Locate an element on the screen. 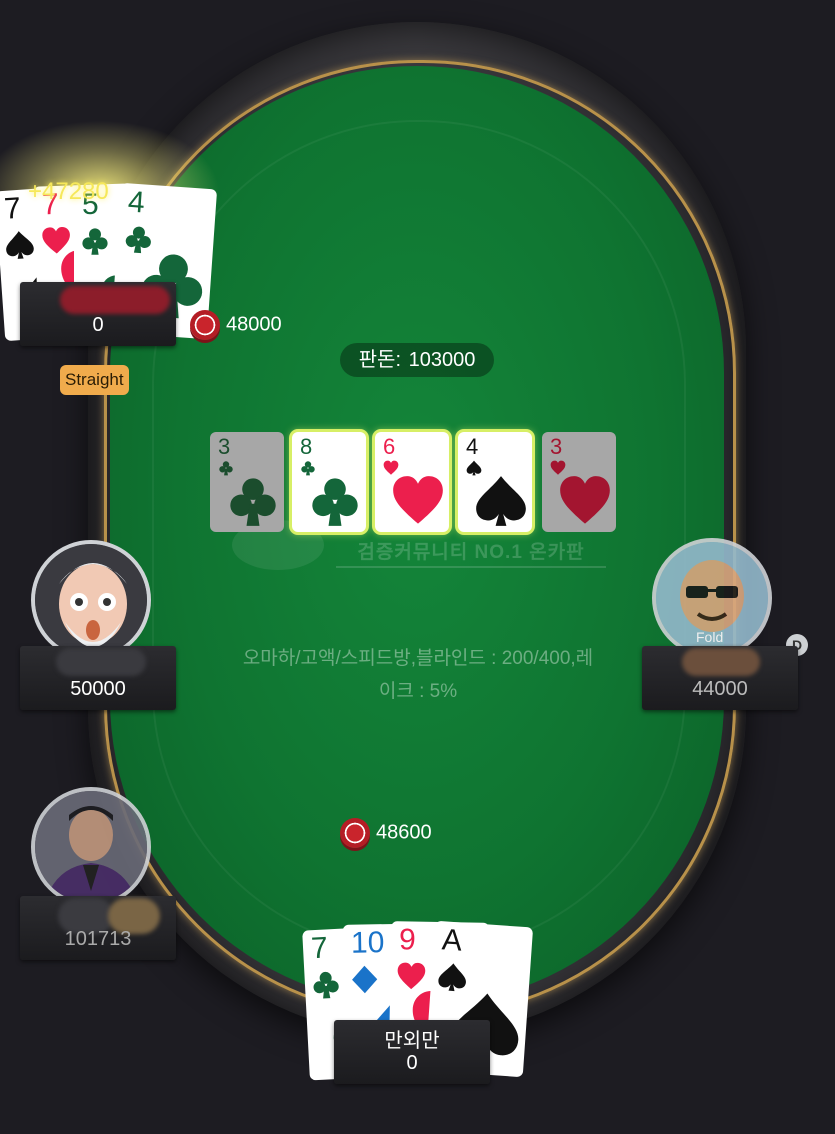  board-card: 6 is located at coordinates (412, 482).